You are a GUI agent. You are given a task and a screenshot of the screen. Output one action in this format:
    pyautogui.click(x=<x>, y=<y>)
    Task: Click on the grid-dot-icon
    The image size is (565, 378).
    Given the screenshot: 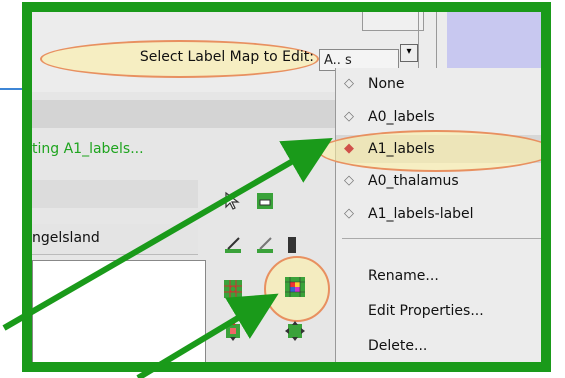 What is the action you would take?
    pyautogui.click(x=233, y=289)
    